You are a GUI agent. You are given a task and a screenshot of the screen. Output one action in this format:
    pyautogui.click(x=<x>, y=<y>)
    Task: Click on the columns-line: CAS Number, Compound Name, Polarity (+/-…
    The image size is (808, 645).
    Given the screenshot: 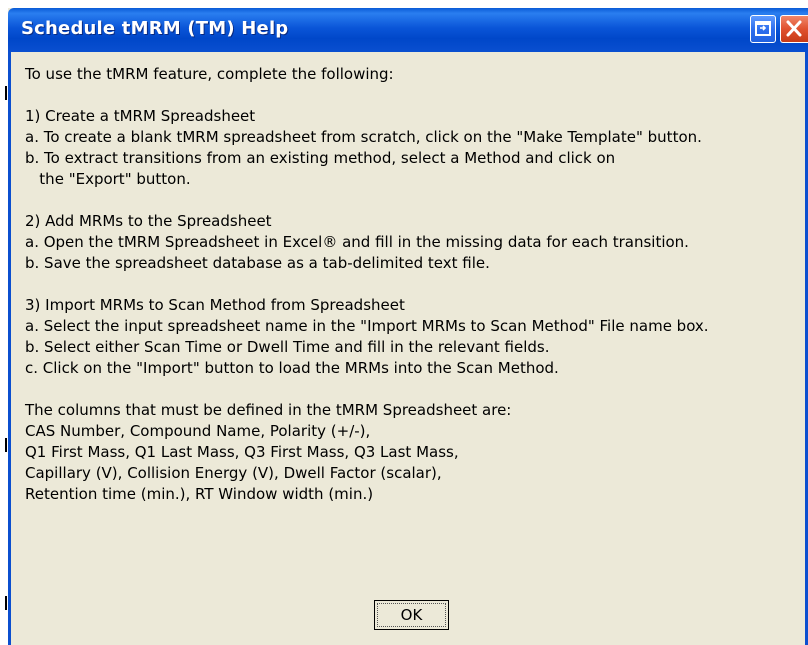 What is the action you would take?
    pyautogui.click(x=198, y=431)
    